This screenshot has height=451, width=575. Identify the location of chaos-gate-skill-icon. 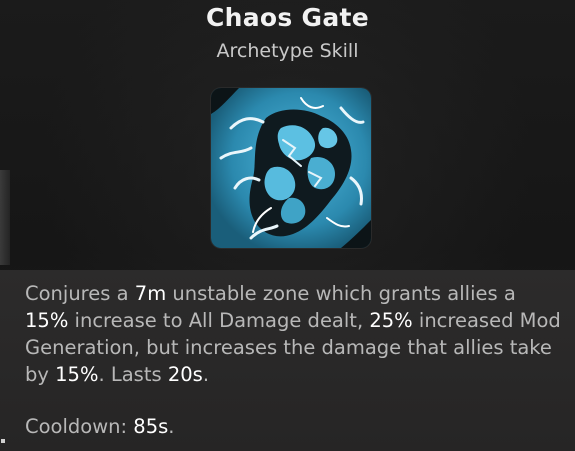
(291, 168).